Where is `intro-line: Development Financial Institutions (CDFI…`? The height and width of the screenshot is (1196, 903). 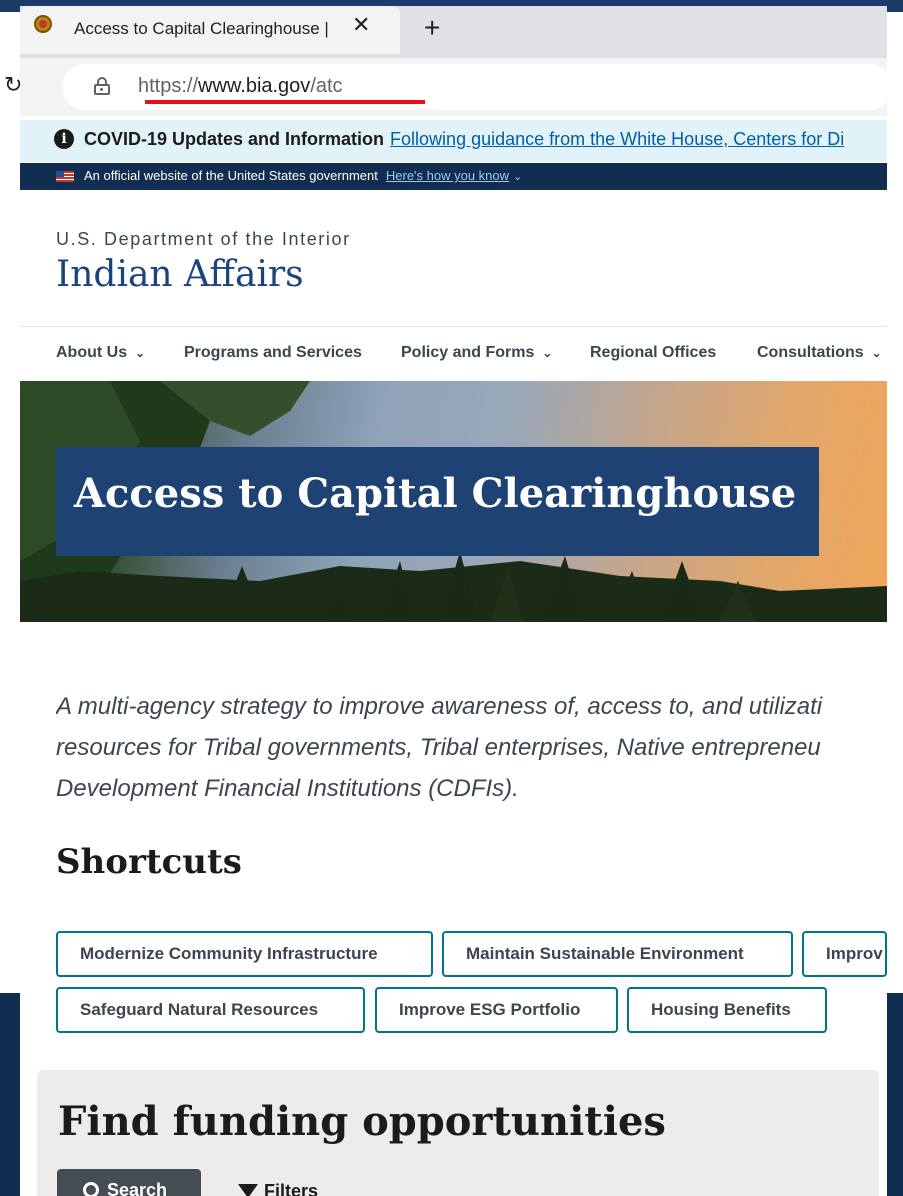 intro-line: Development Financial Institutions (CDFI… is located at coordinates (287, 788).